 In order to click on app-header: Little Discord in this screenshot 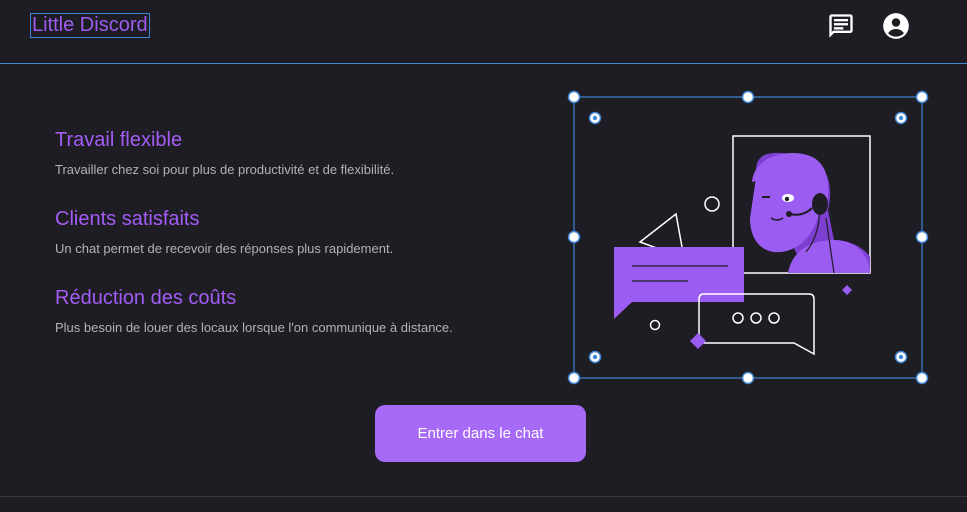, I will do `click(483, 32)`.